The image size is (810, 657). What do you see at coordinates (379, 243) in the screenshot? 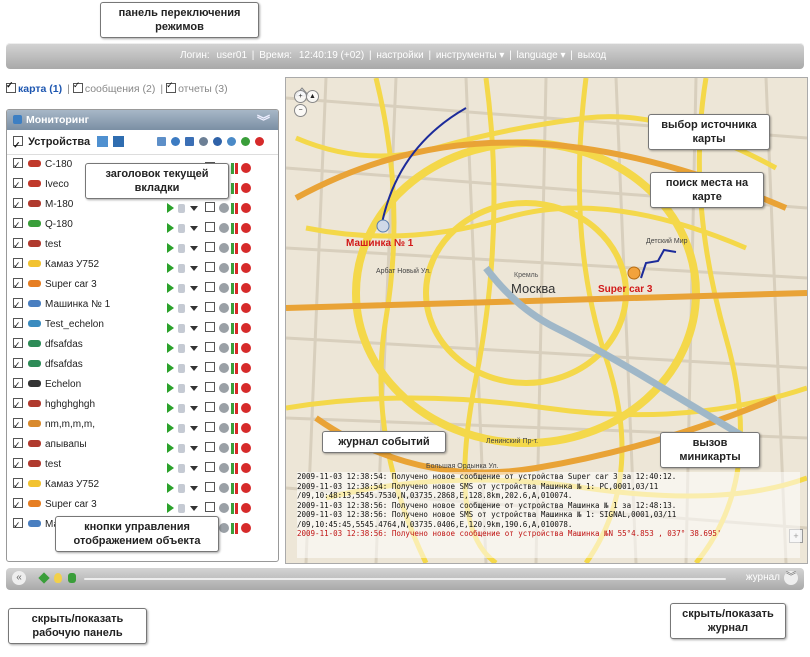
I see `vehicle-label-1: Машинка № 1` at bounding box center [379, 243].